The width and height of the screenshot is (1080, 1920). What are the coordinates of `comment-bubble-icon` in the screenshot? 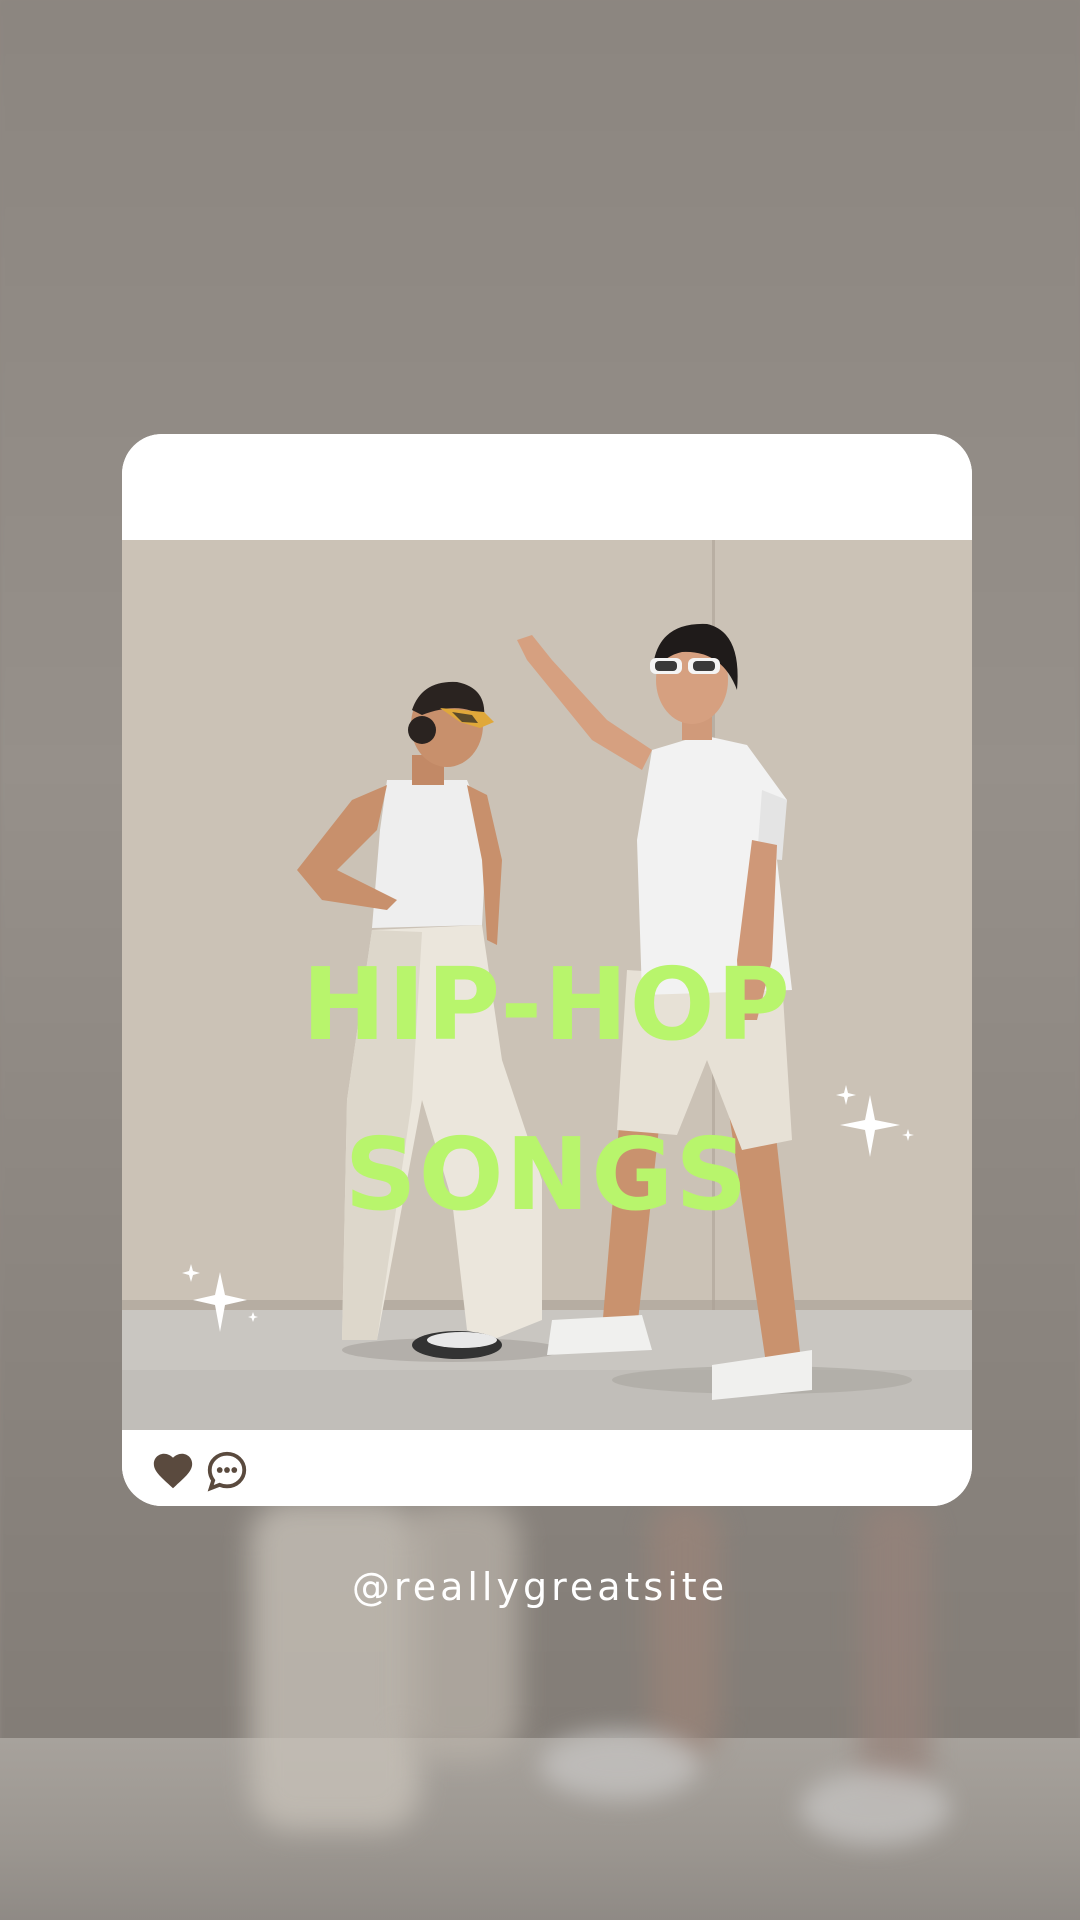 It's located at (227, 1471).